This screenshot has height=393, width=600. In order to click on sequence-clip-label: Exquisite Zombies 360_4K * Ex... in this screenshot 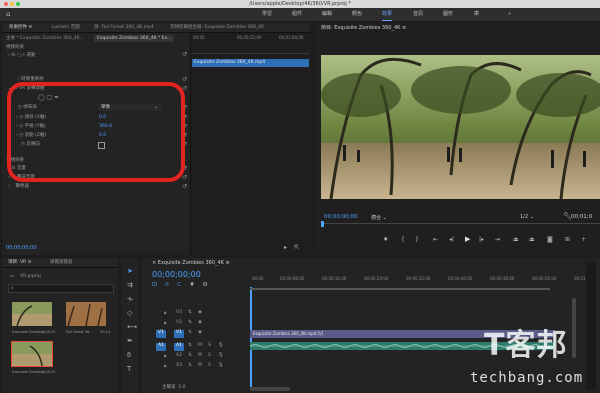, I will do `click(134, 38)`.